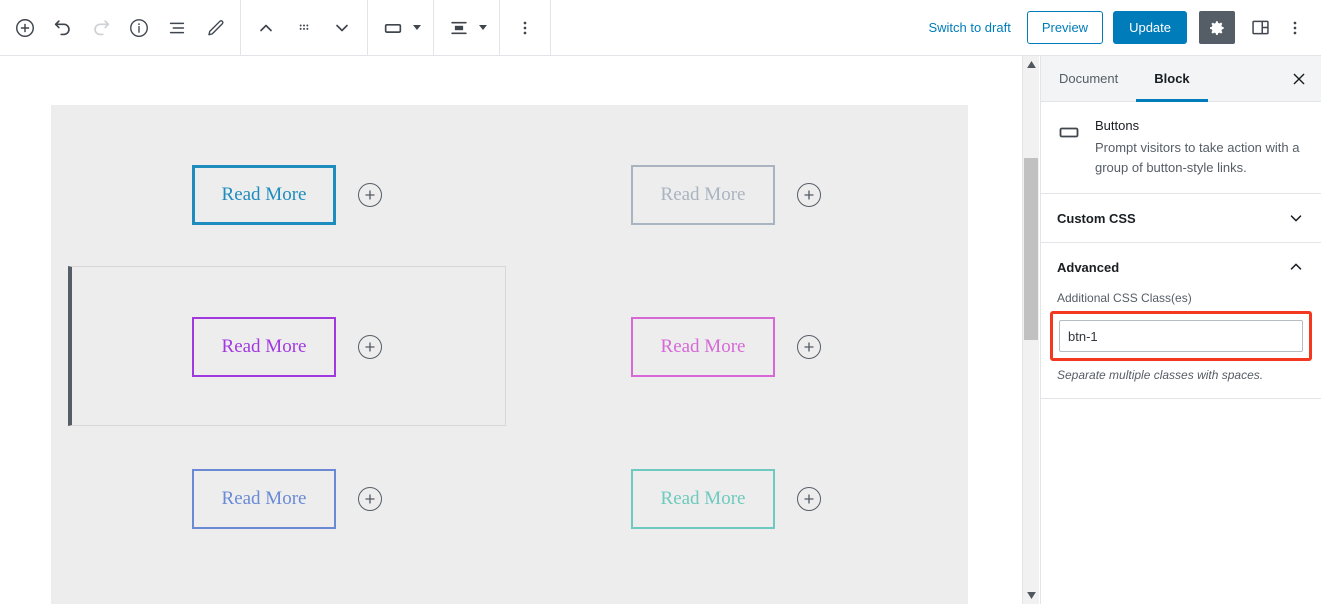  I want to click on edit-mode-button, so click(215, 28).